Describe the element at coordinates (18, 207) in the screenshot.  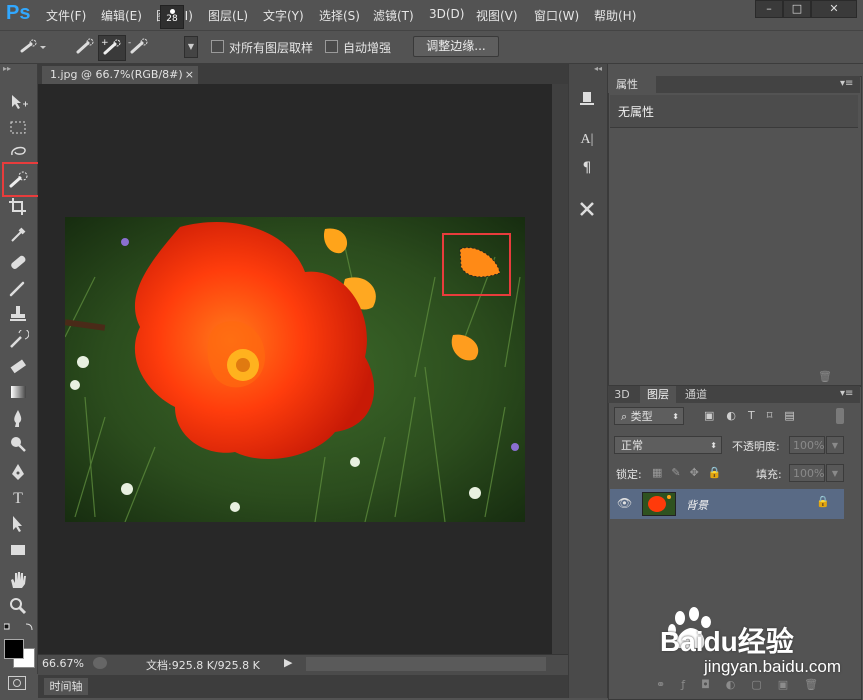
I see `crop-tool` at that location.